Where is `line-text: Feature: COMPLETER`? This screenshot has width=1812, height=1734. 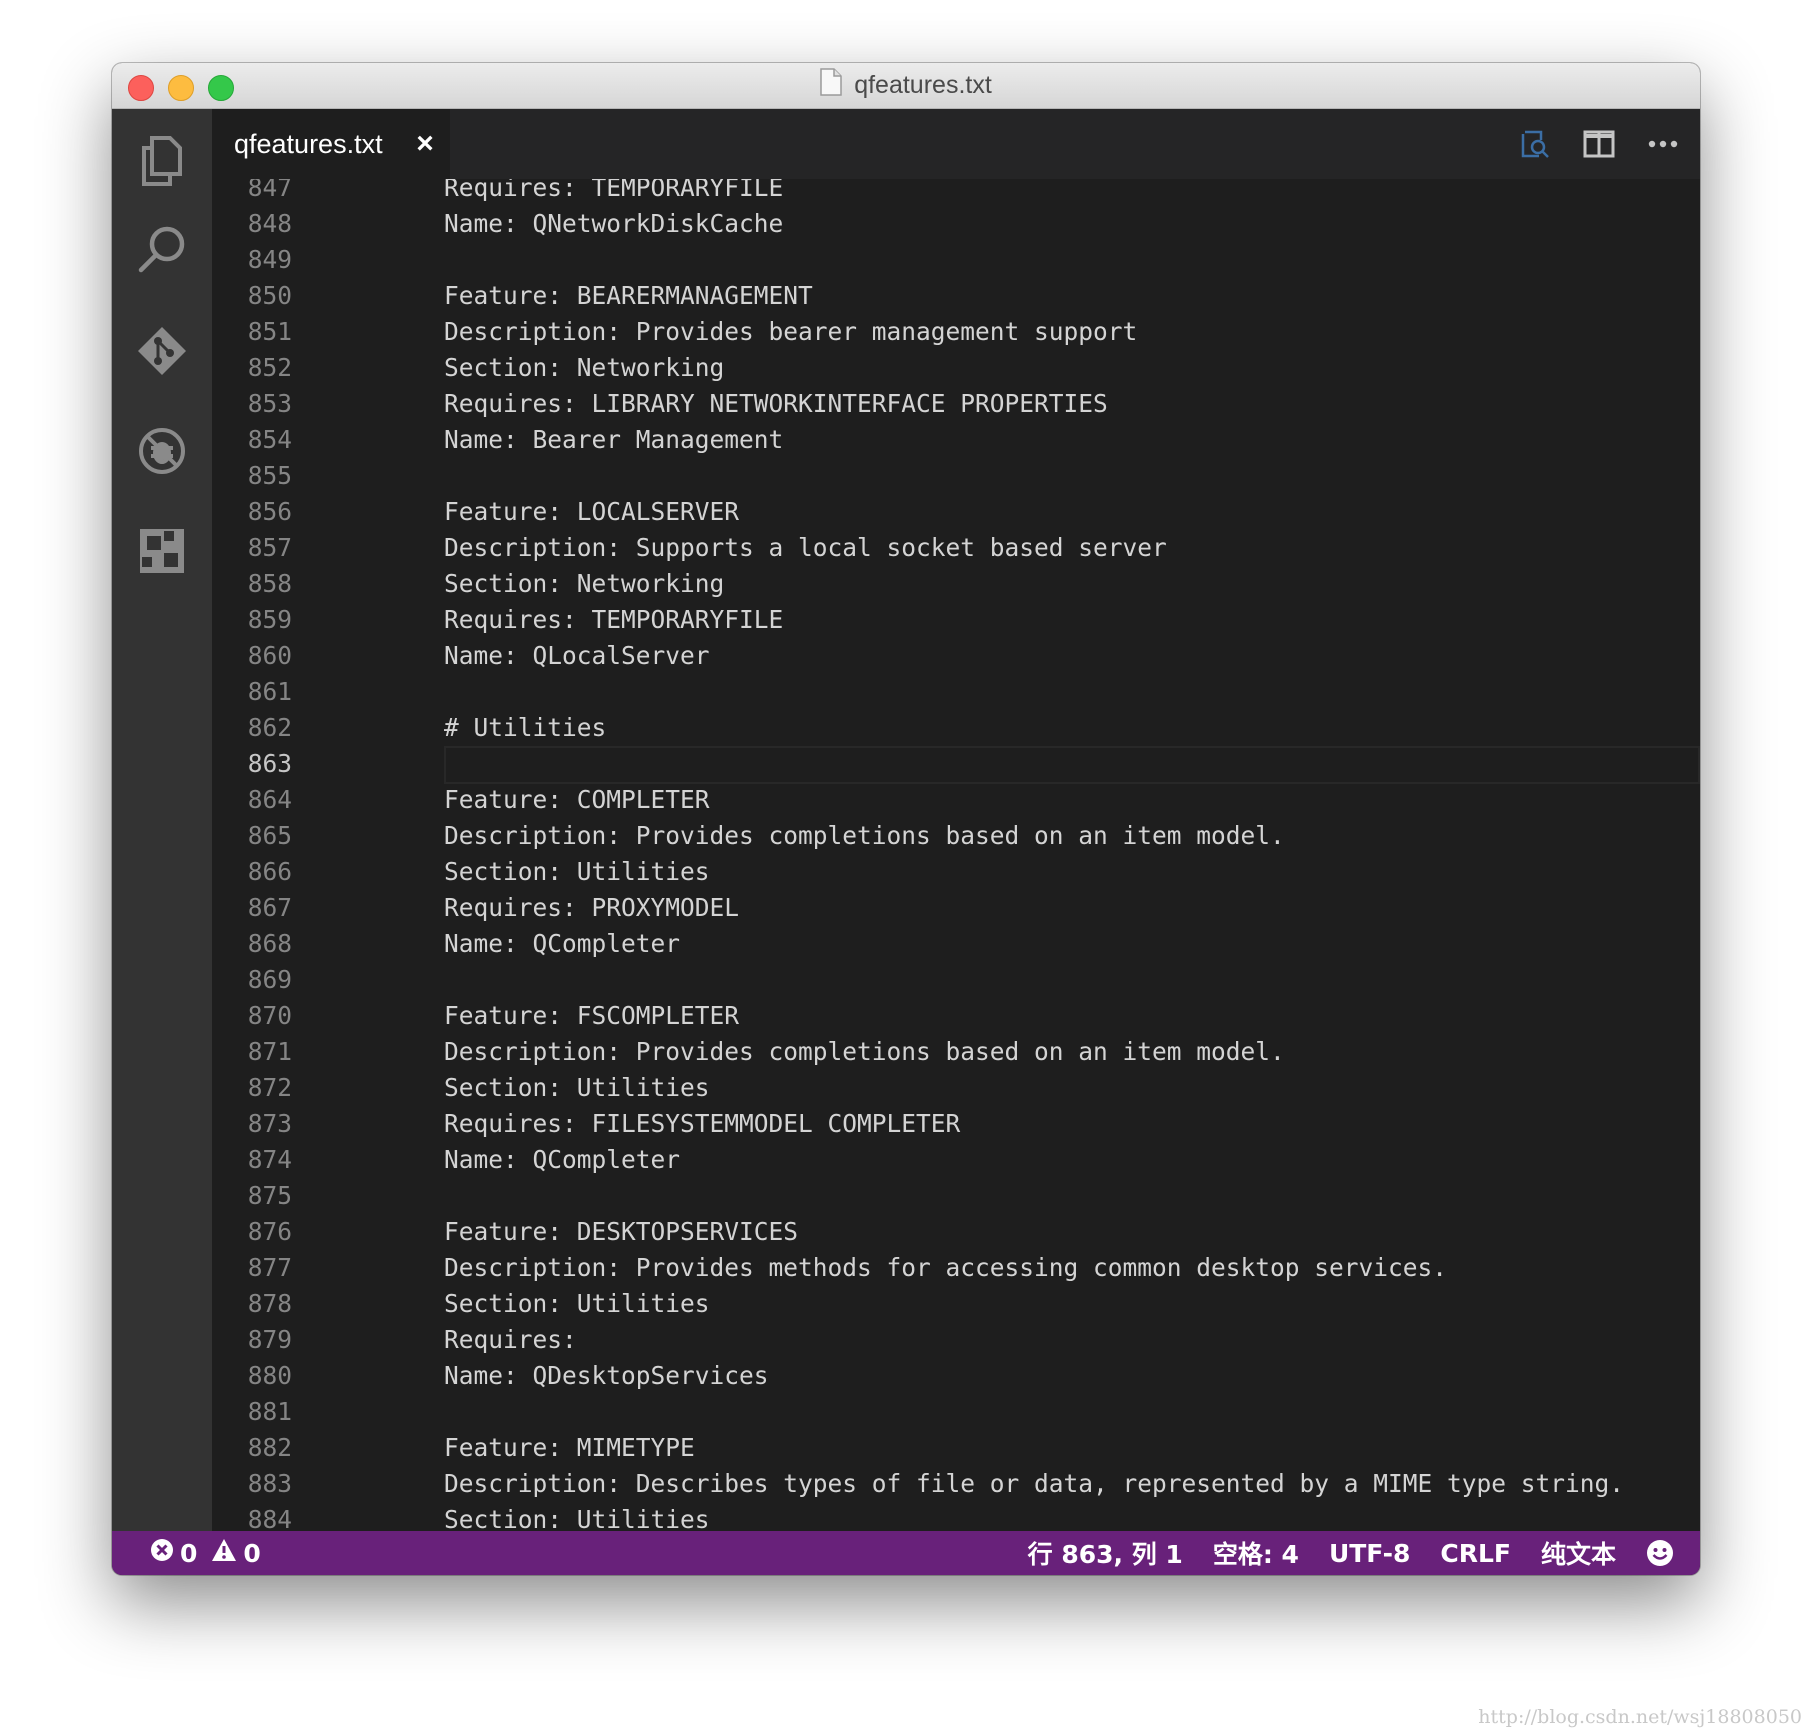 line-text: Feature: COMPLETER is located at coordinates (577, 799).